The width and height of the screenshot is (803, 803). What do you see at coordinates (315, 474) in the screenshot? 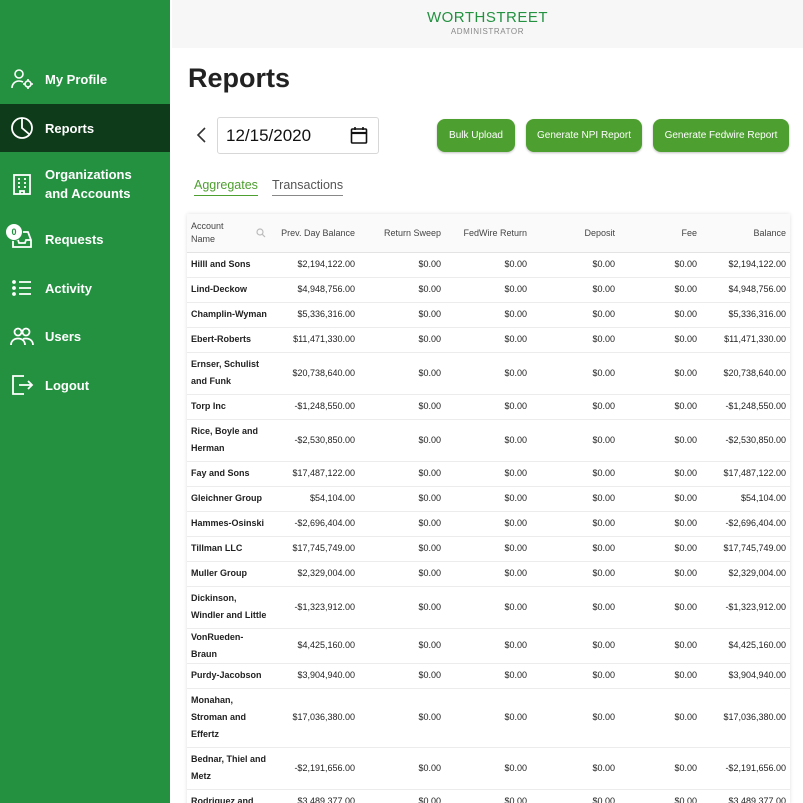
I see `cell-prev-day-balance: $17,487,122.00` at bounding box center [315, 474].